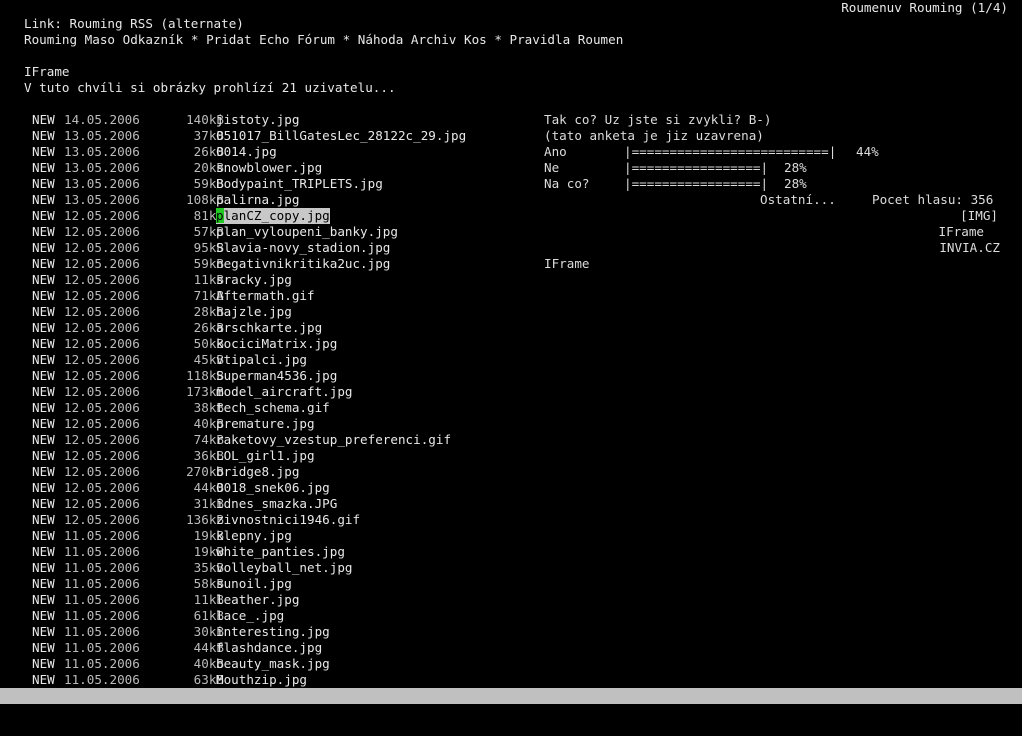 The image size is (1022, 736). Describe the element at coordinates (208, 231) in the screenshot. I see `file-size: 57kB` at that location.